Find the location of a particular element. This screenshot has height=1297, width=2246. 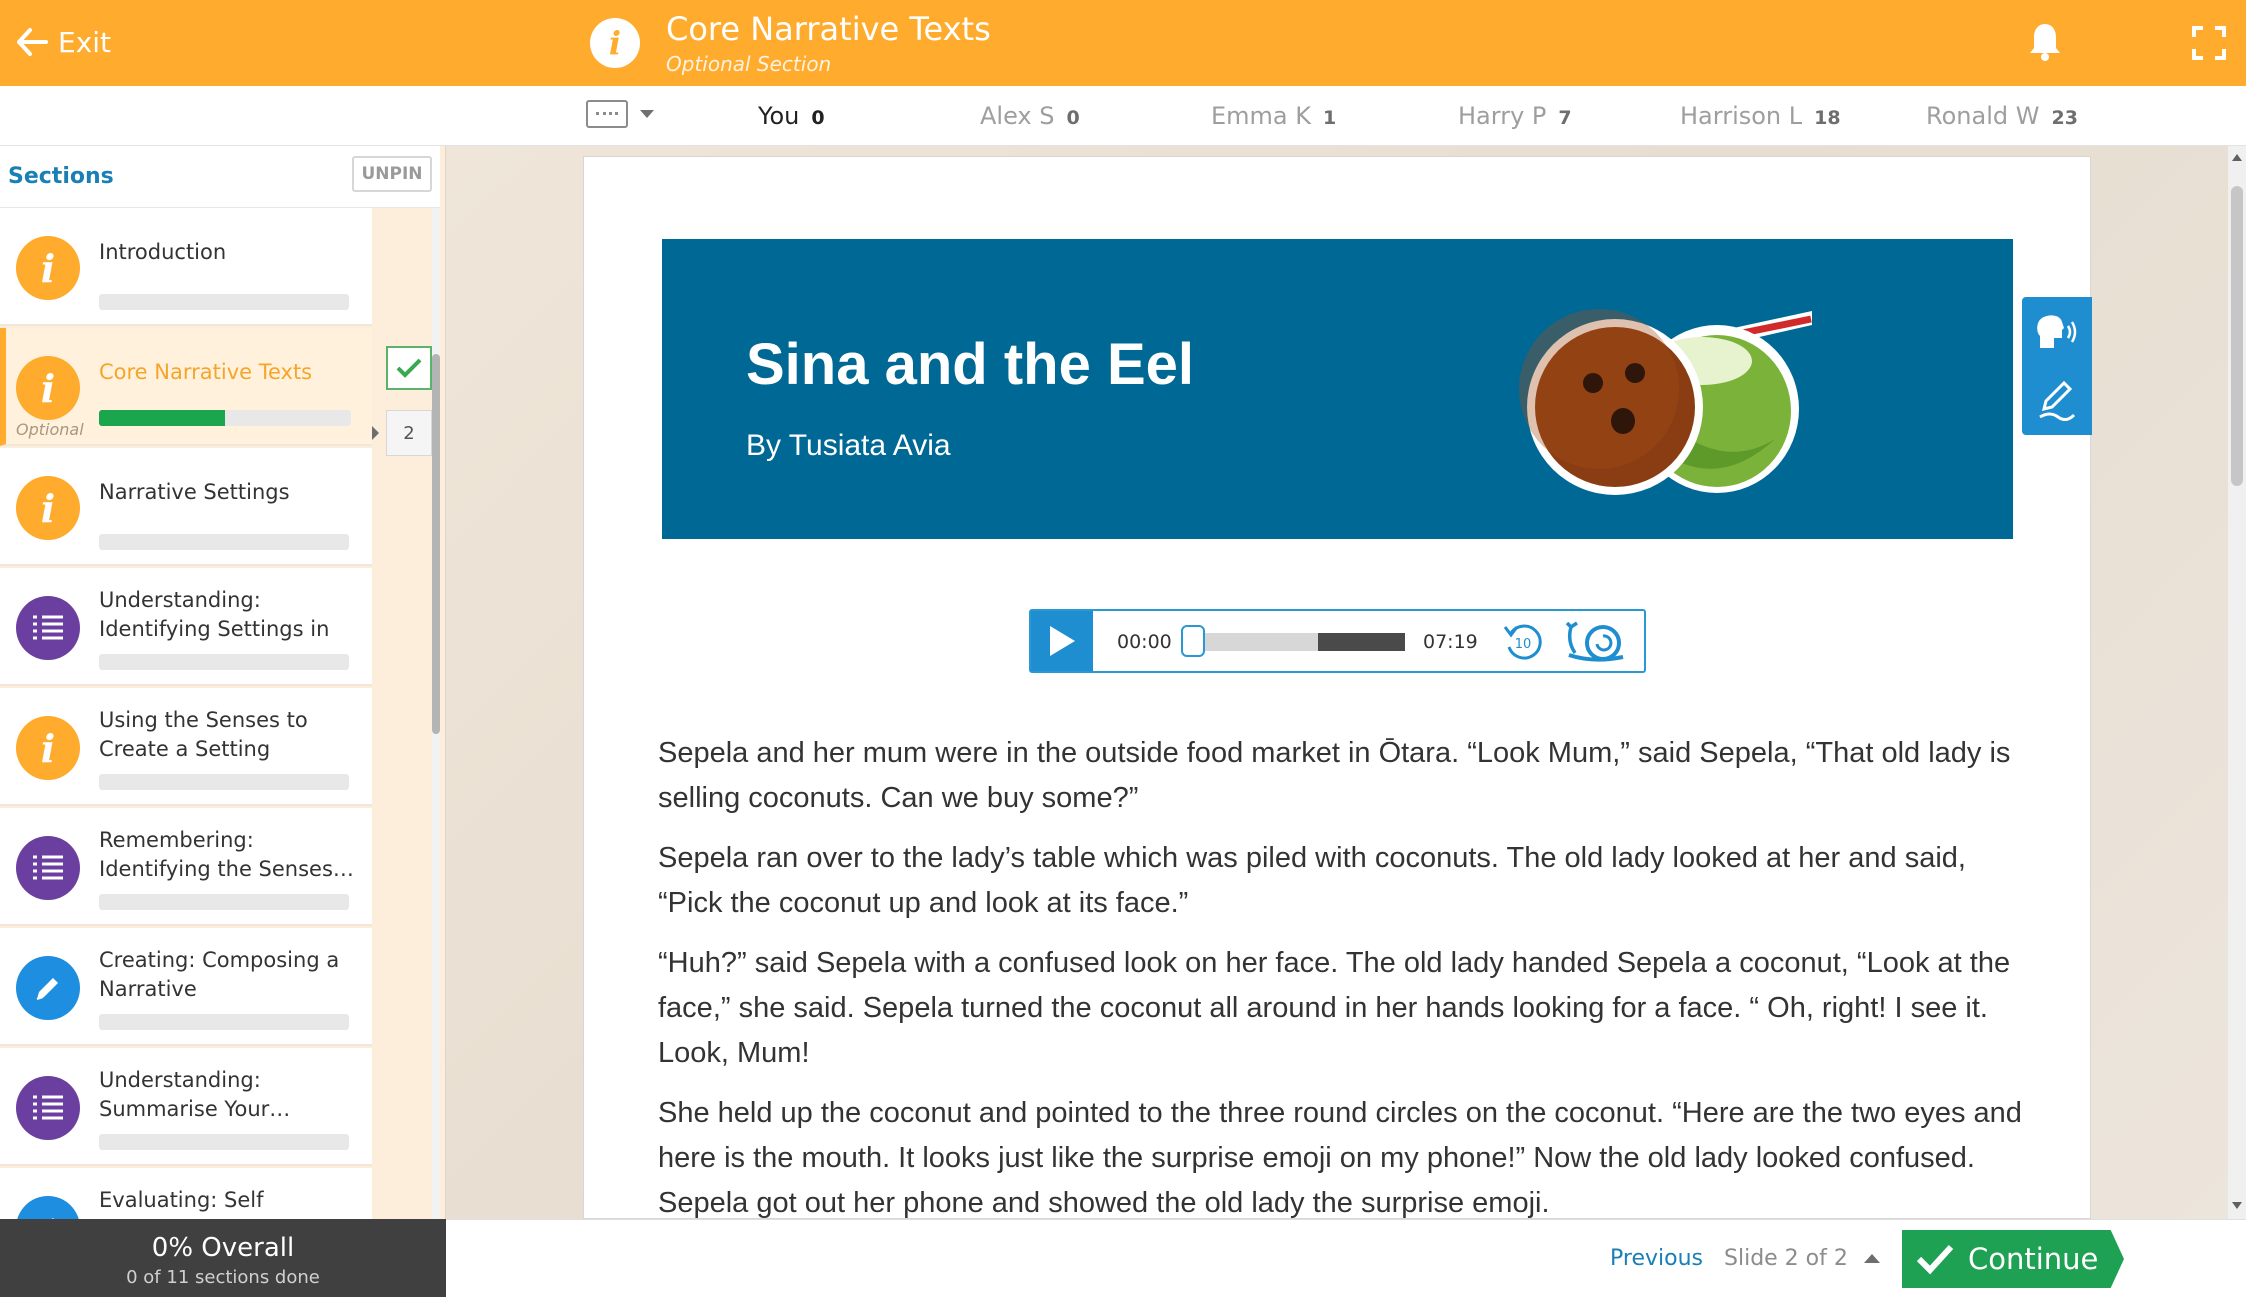

slide-indicator: Slide 2 of 2 is located at coordinates (1786, 1258).